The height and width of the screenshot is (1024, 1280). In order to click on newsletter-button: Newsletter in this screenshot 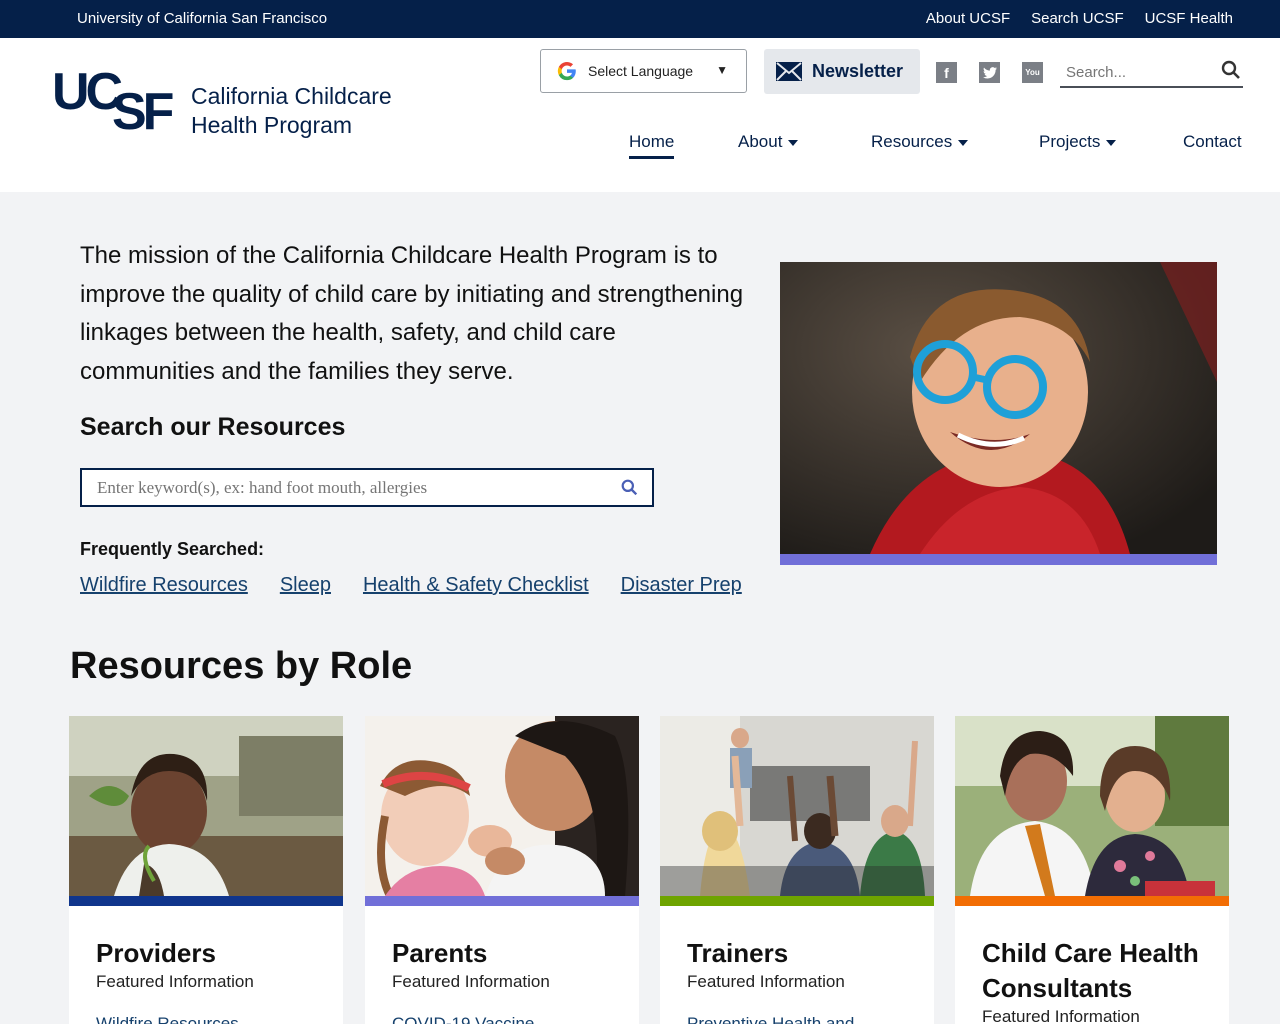, I will do `click(842, 71)`.